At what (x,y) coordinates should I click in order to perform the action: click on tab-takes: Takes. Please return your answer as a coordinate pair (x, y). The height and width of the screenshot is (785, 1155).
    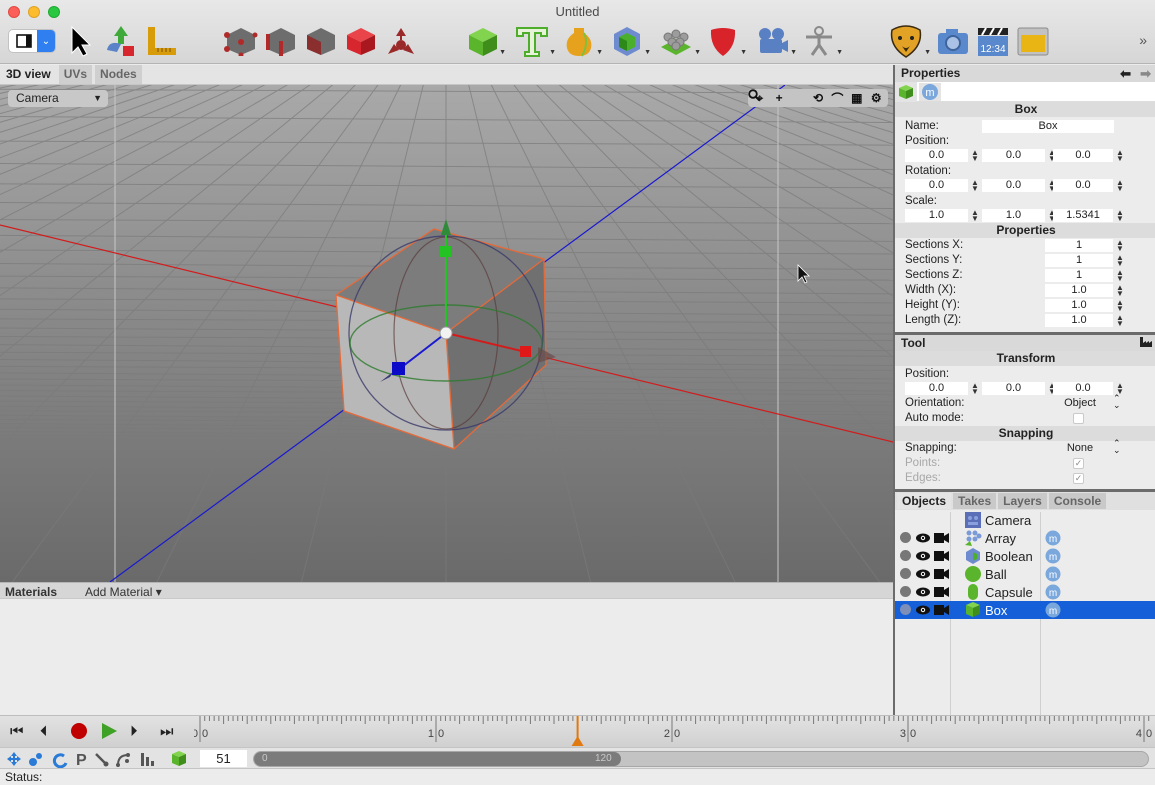
    Looking at the image, I should click on (975, 501).